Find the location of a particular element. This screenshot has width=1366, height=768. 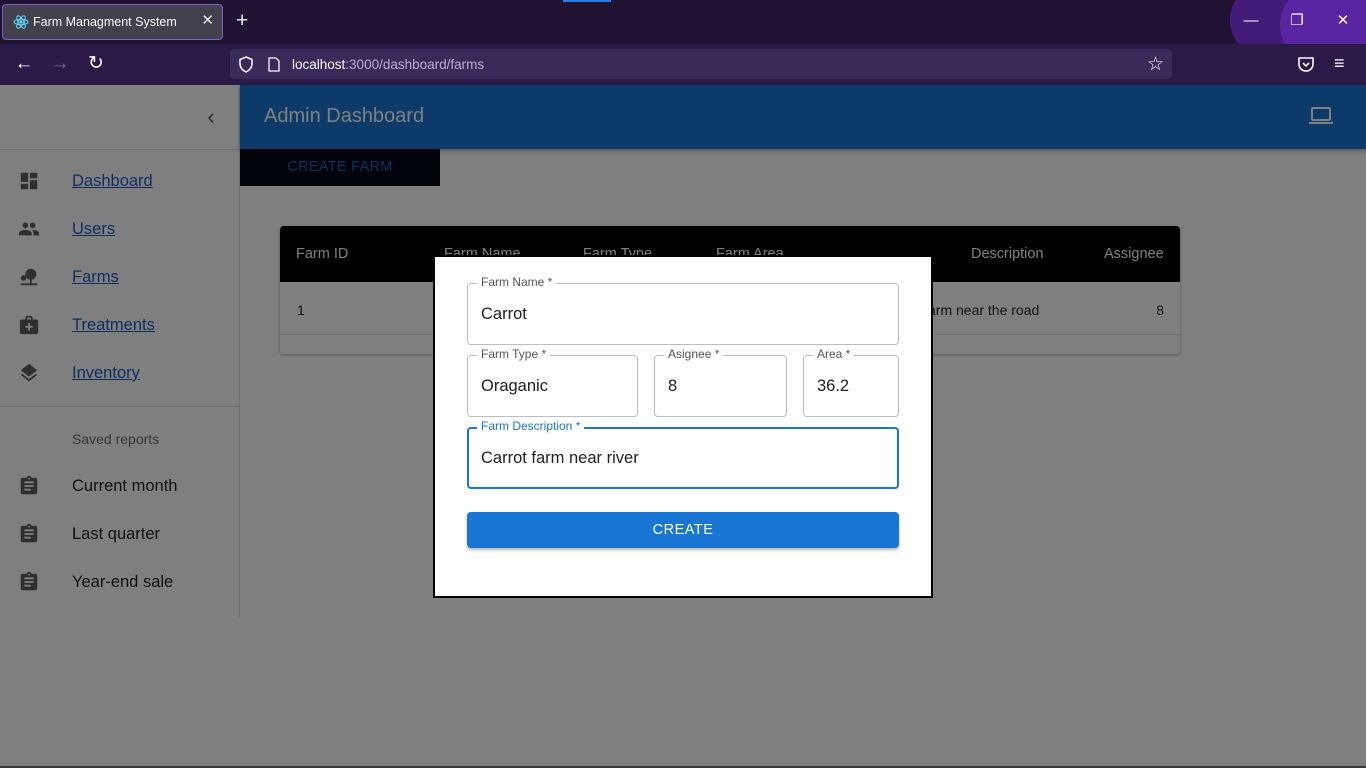

new-tab-icon: + is located at coordinates (242, 21).